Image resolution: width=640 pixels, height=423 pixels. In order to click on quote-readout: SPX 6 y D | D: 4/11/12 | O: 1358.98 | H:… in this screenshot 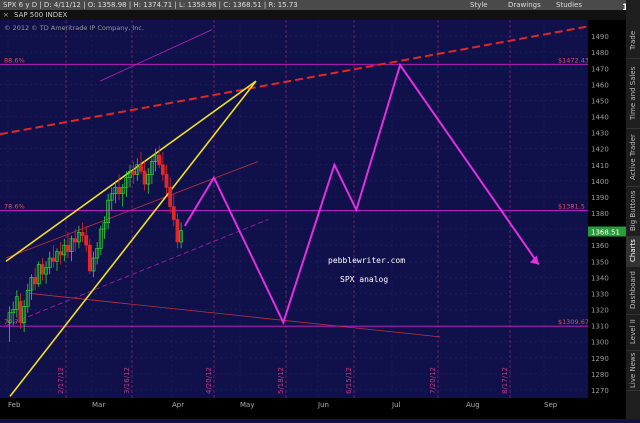, I will do `click(150, 5)`.